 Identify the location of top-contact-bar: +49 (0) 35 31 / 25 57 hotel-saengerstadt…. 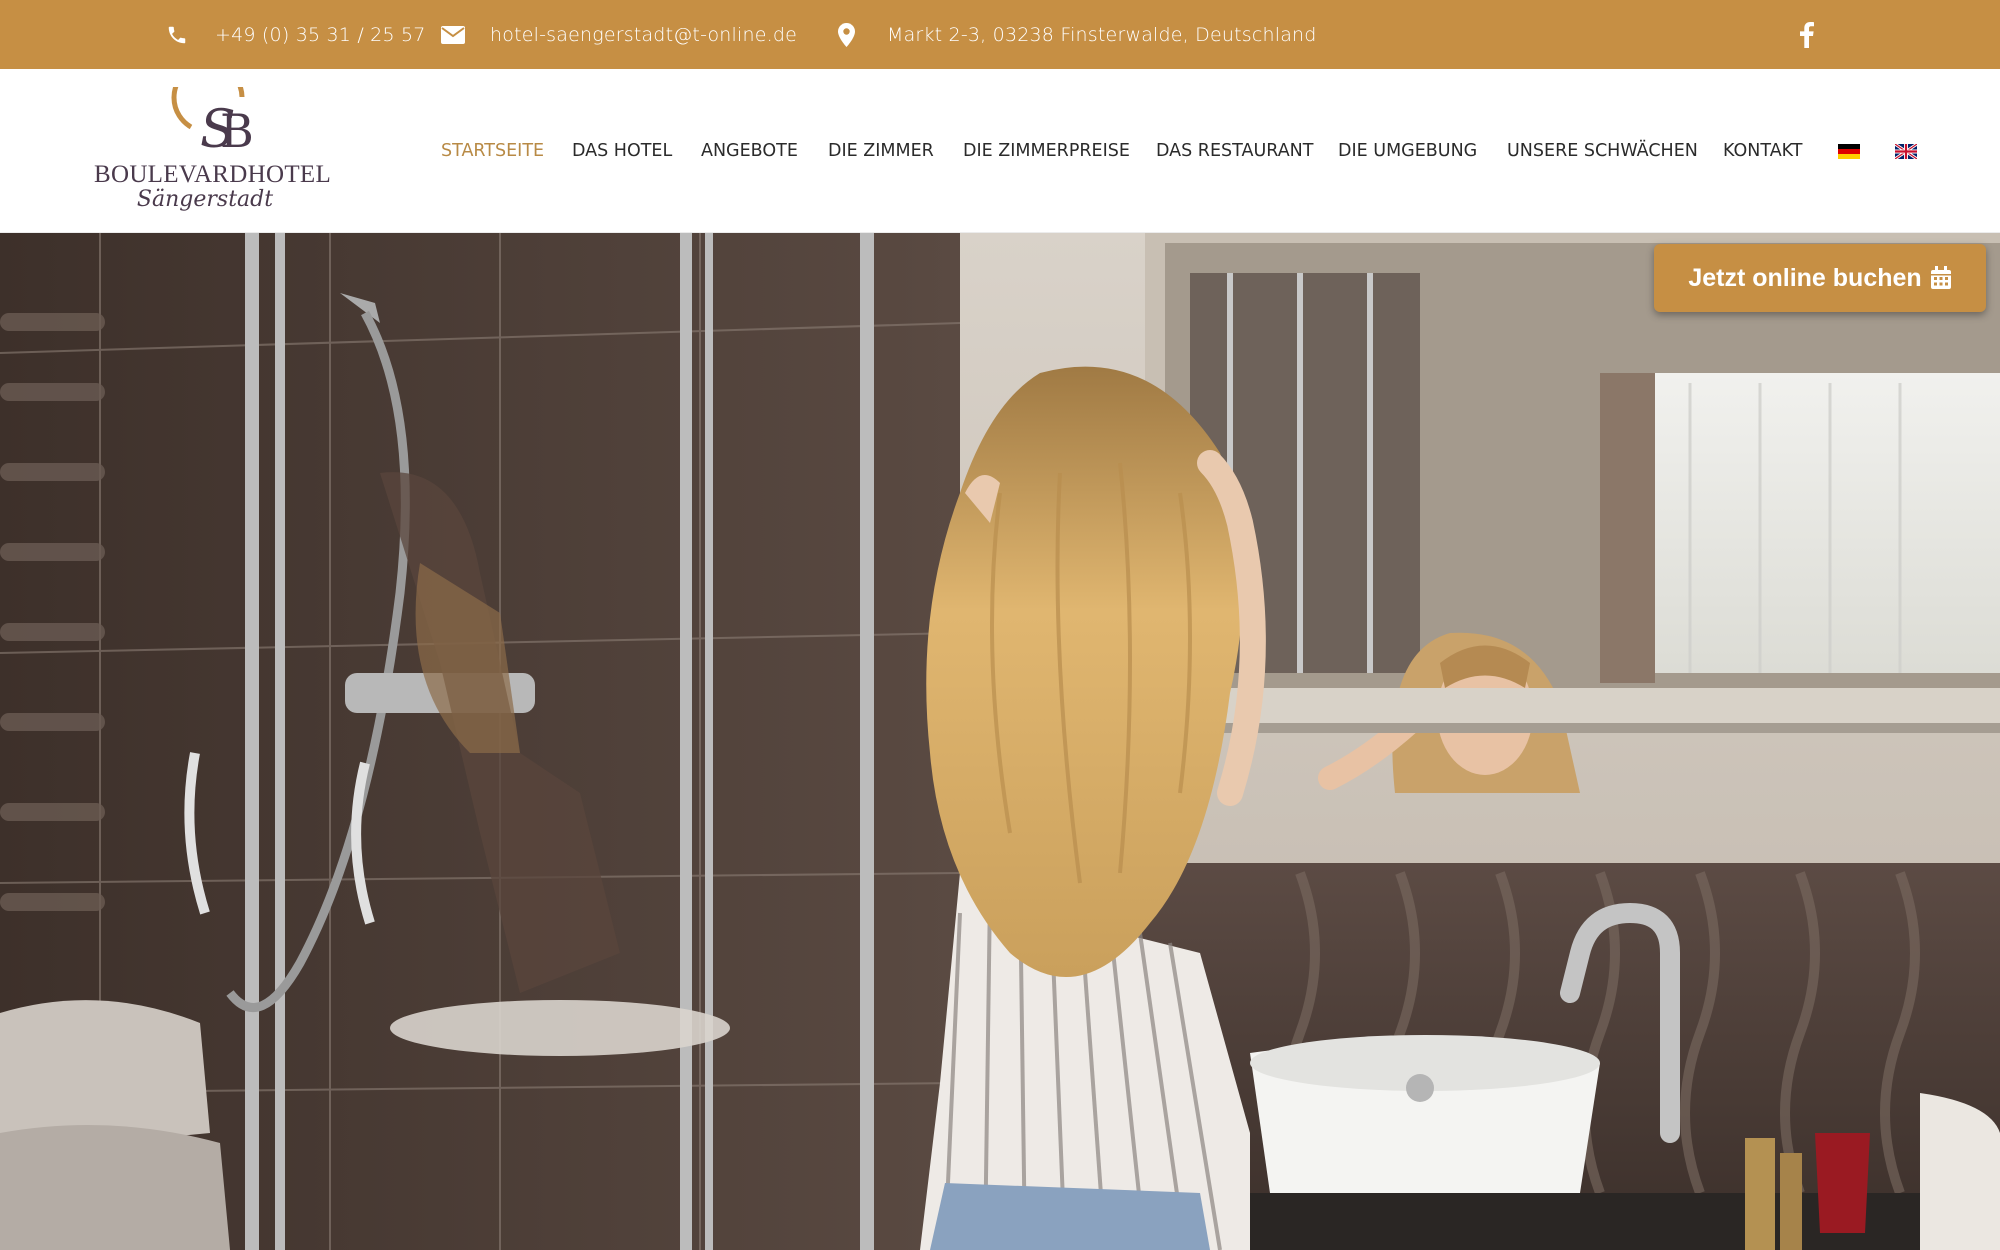
(1000, 34).